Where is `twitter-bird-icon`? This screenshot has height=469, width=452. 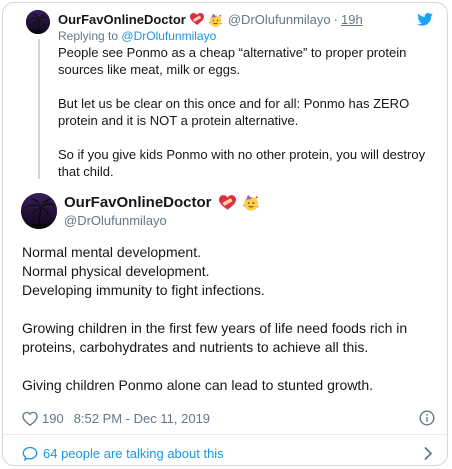 twitter-bird-icon is located at coordinates (425, 22).